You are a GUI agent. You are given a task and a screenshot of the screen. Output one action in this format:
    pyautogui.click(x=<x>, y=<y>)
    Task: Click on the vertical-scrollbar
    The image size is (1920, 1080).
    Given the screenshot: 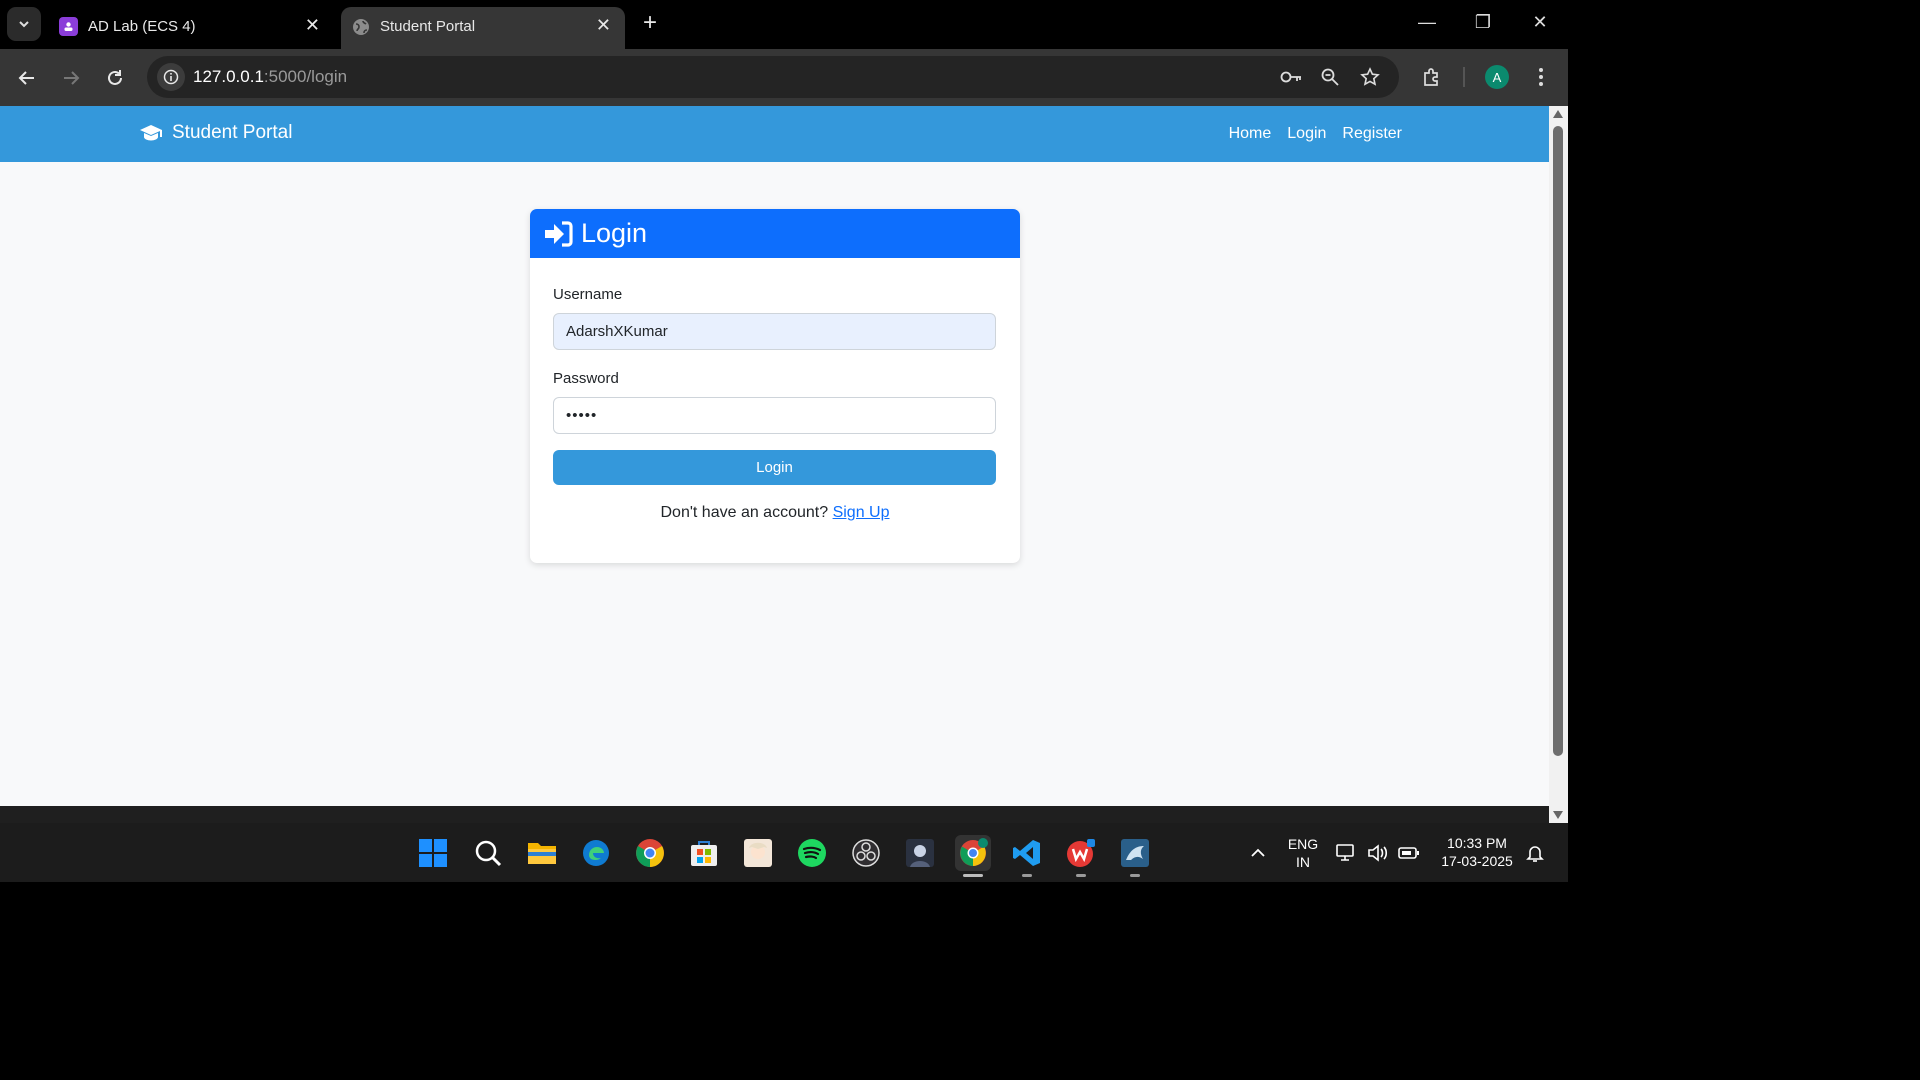 What is the action you would take?
    pyautogui.click(x=1558, y=464)
    